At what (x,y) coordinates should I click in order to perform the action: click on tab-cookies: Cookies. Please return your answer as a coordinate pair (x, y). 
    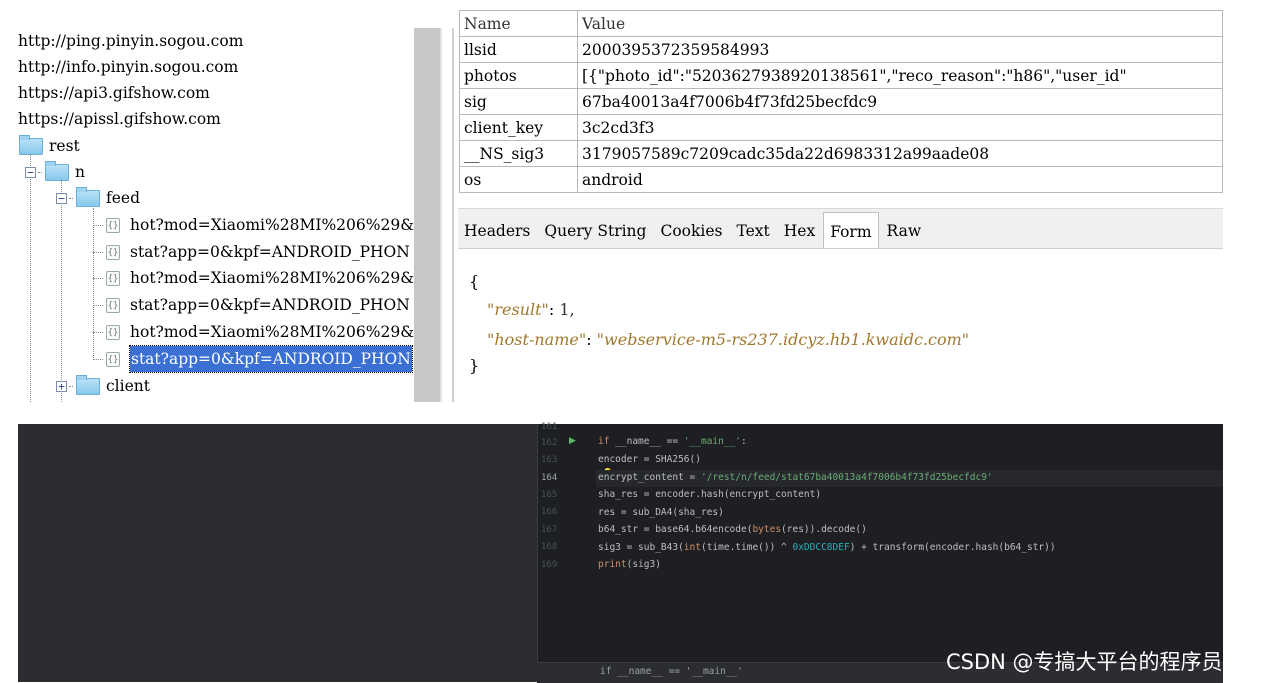
    Looking at the image, I should click on (691, 231).